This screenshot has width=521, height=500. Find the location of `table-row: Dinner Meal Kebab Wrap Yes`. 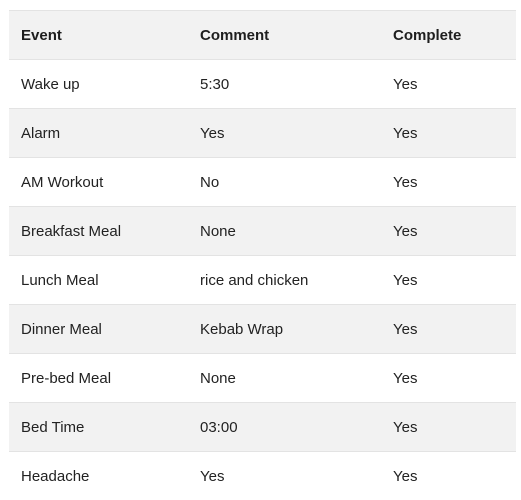

table-row: Dinner Meal Kebab Wrap Yes is located at coordinates (262, 329).